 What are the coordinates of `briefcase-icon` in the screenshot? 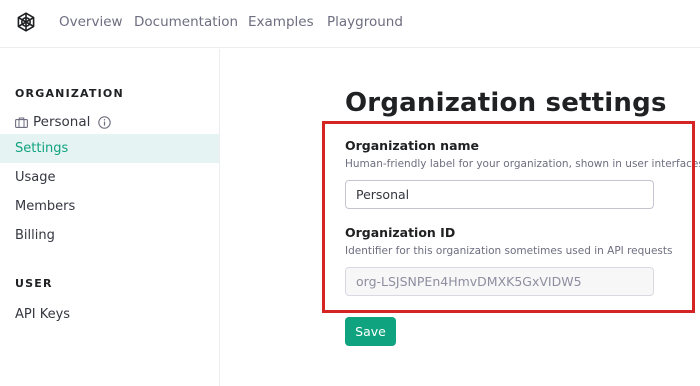 It's located at (21, 122).